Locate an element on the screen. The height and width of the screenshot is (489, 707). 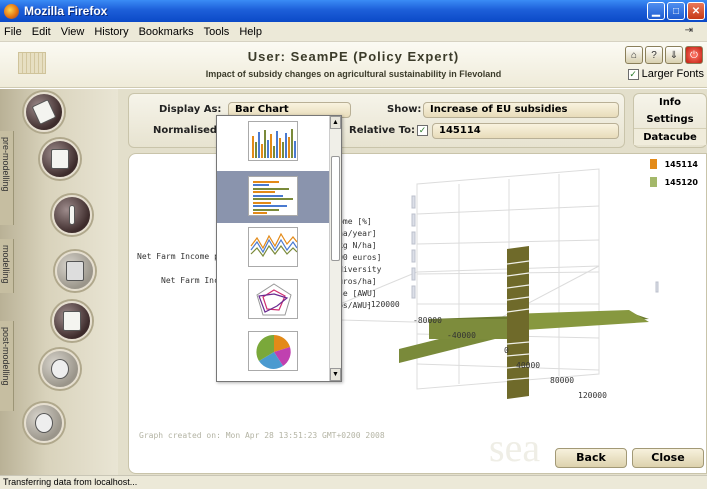
menu-file: File is located at coordinates (13, 32).